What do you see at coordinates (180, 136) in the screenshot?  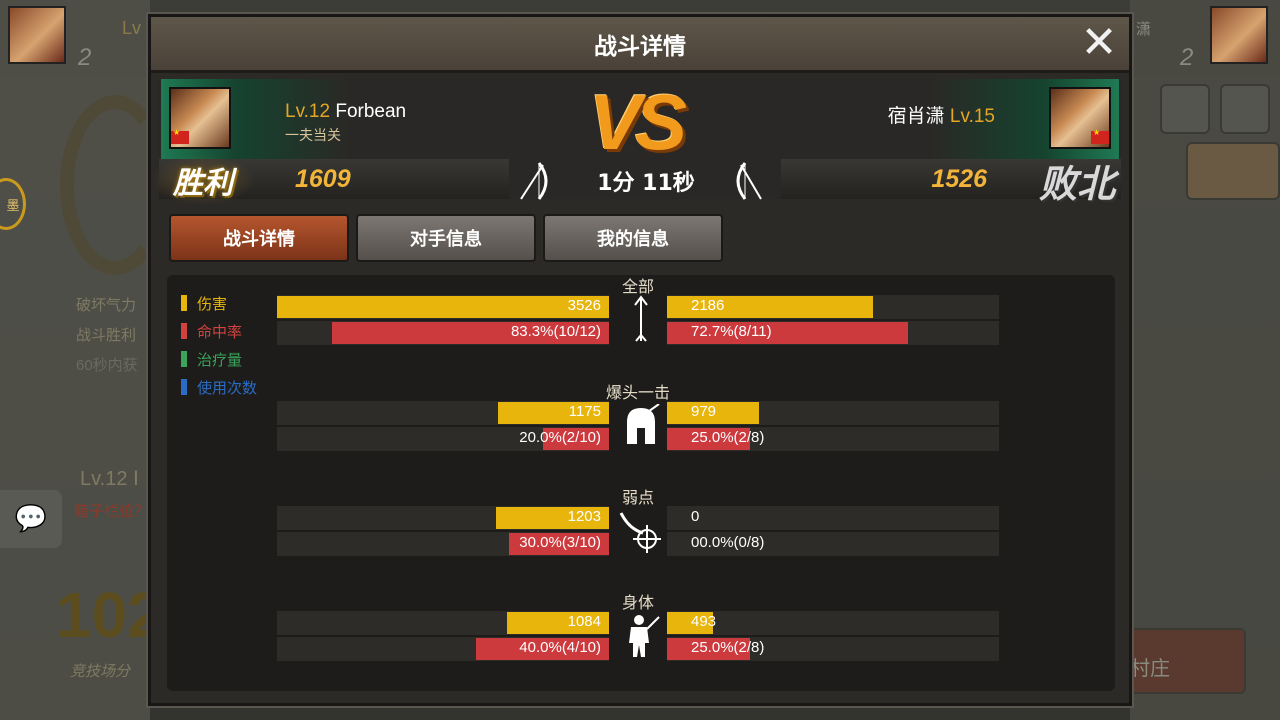 I see `left-player-flag-icon` at bounding box center [180, 136].